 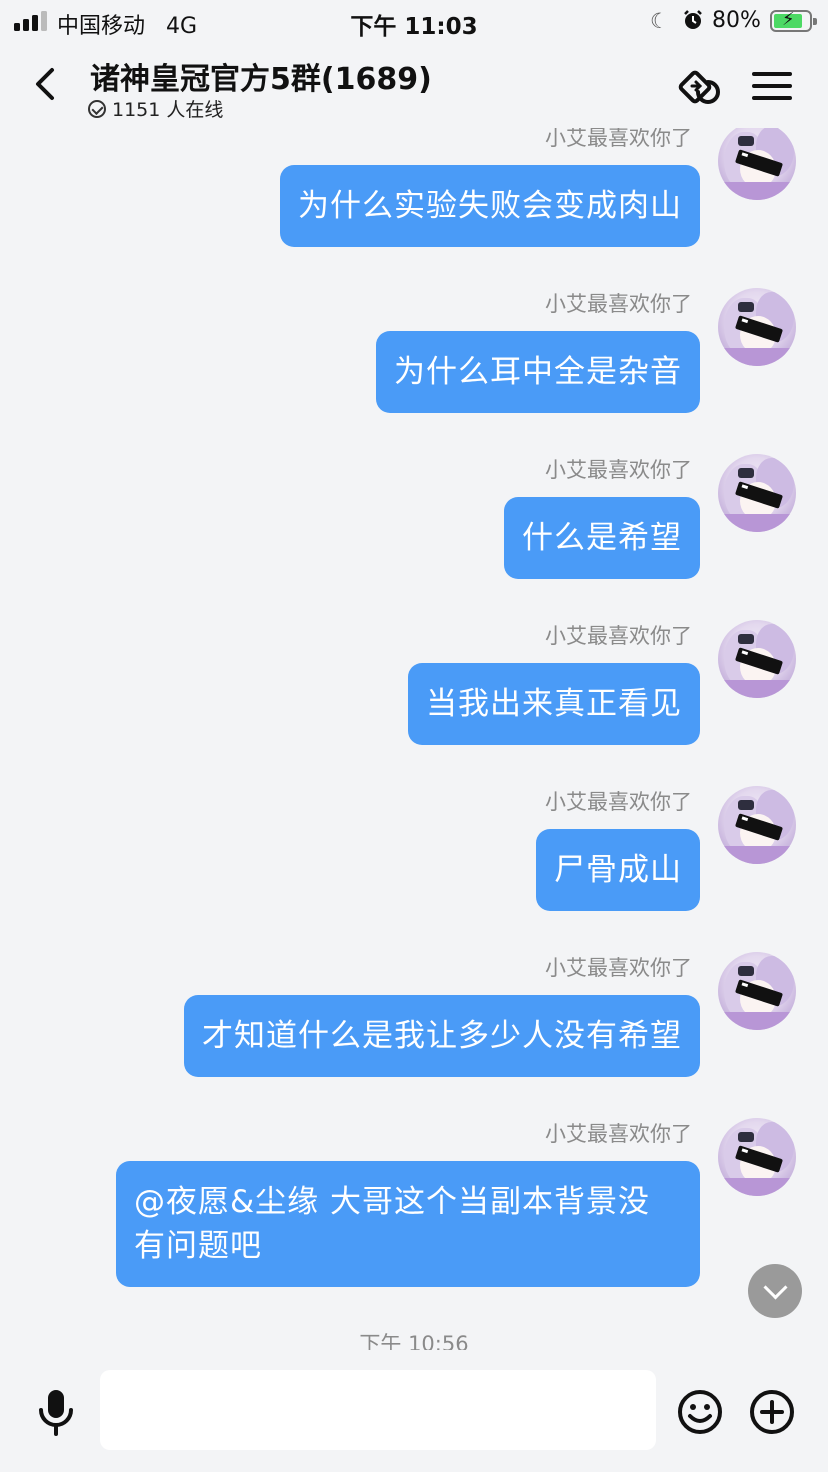 I want to click on check-circle-icon, so click(x=97, y=109).